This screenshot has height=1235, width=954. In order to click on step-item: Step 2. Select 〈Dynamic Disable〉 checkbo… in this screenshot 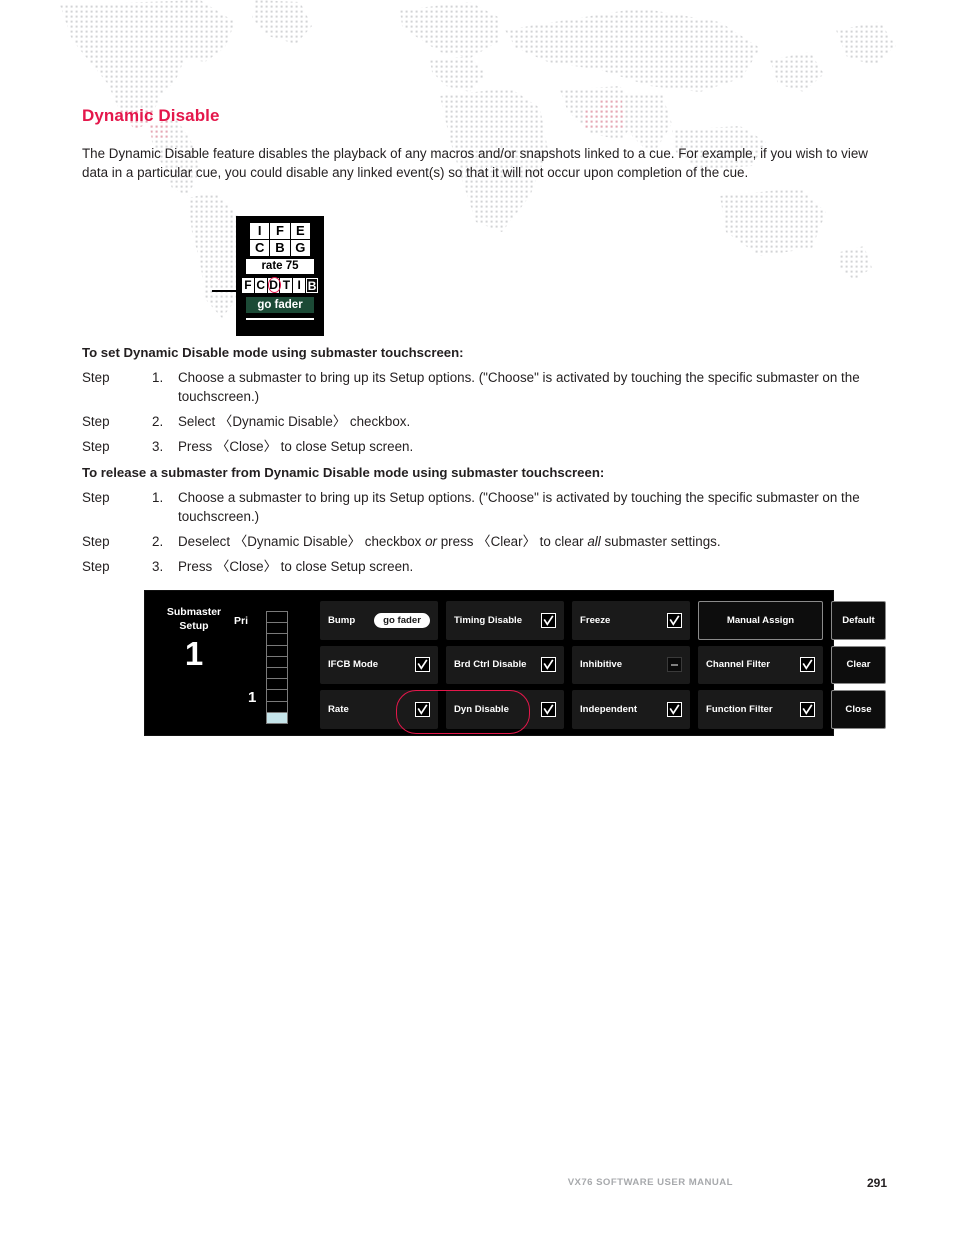, I will do `click(502, 422)`.